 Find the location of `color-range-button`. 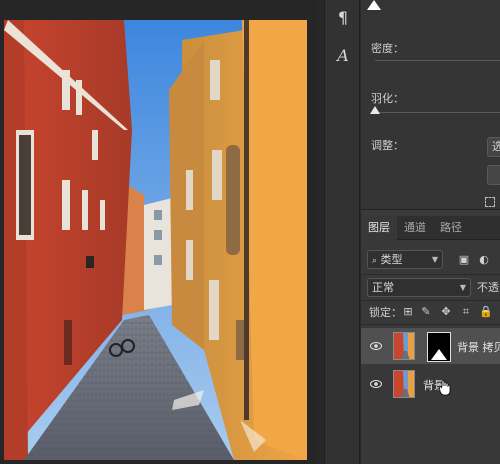

color-range-button is located at coordinates (493, 175).